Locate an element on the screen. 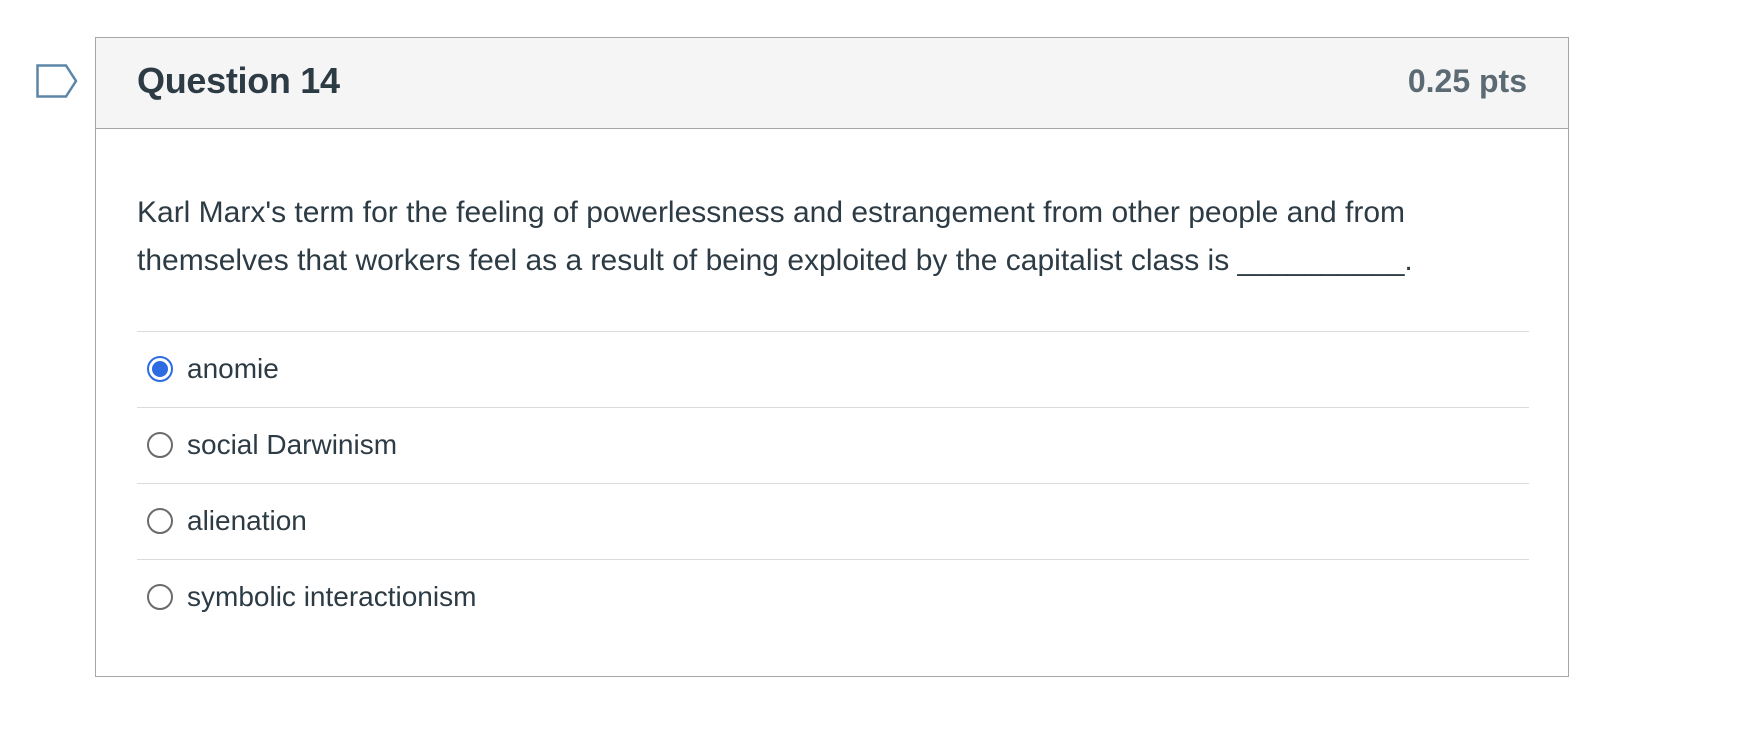 This screenshot has height=752, width=1740. answer-label: anomie is located at coordinates (233, 368).